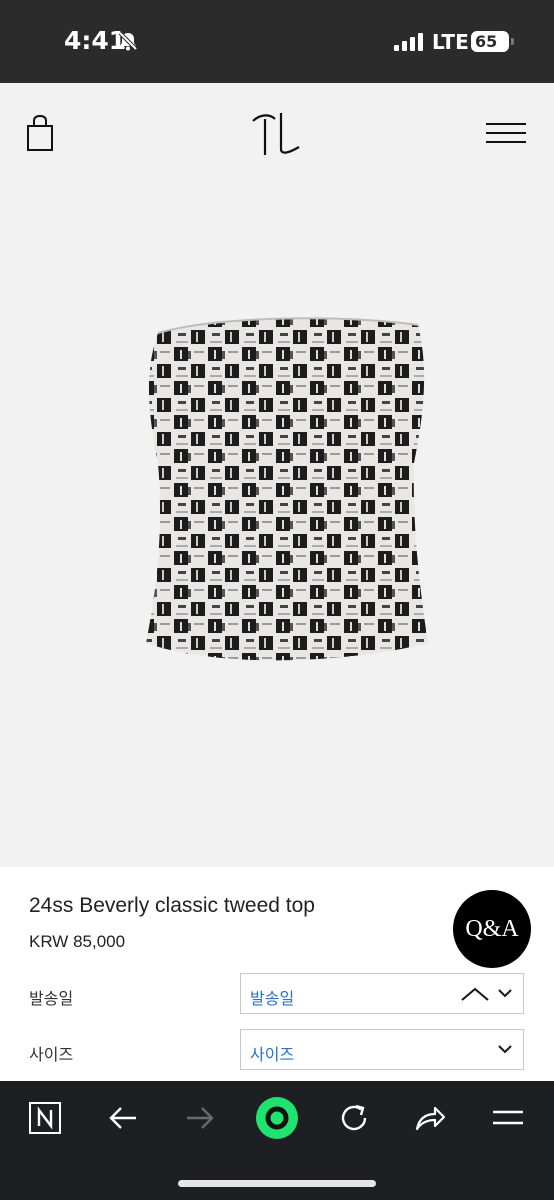  I want to click on option-label-size: 사이즈, so click(51, 1055).